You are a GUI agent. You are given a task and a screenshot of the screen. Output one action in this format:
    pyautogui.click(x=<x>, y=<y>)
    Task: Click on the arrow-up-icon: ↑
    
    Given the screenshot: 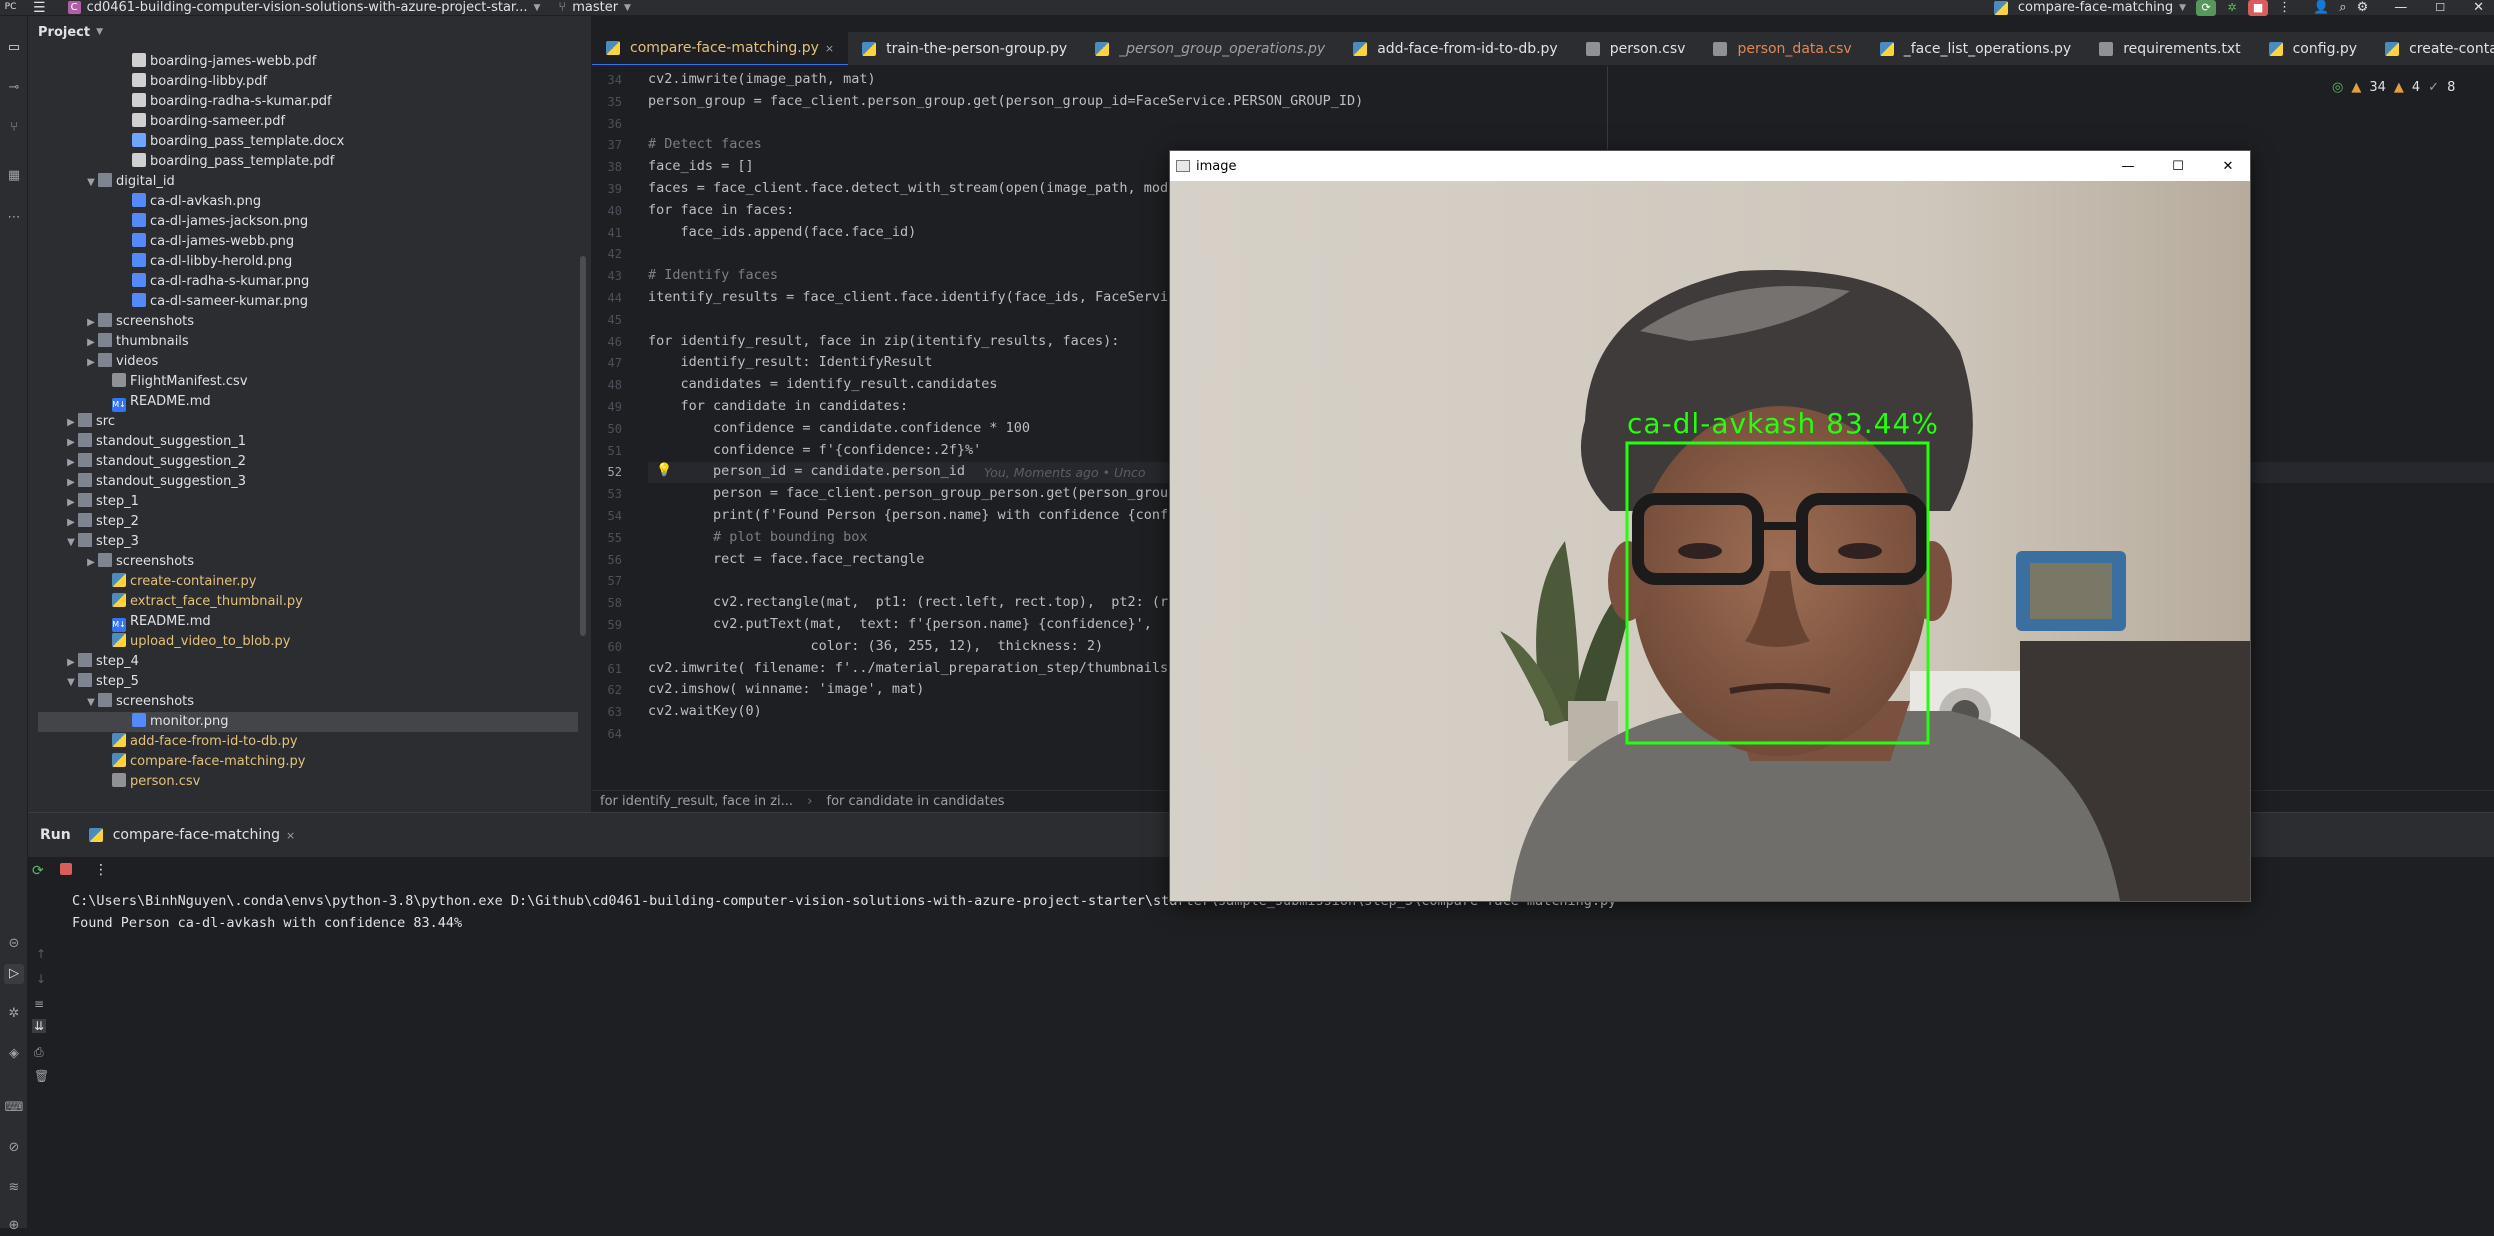 What is the action you would take?
    pyautogui.click(x=41, y=954)
    